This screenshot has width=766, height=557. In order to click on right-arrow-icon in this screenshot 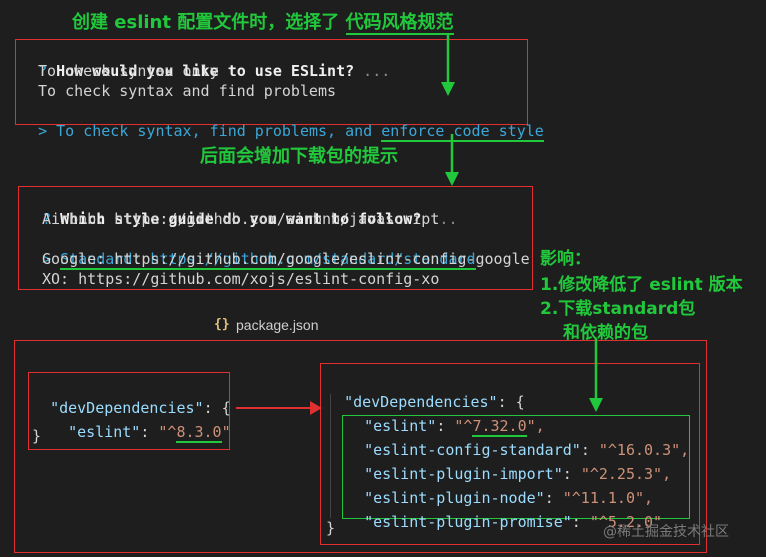, I will do `click(279, 408)`.